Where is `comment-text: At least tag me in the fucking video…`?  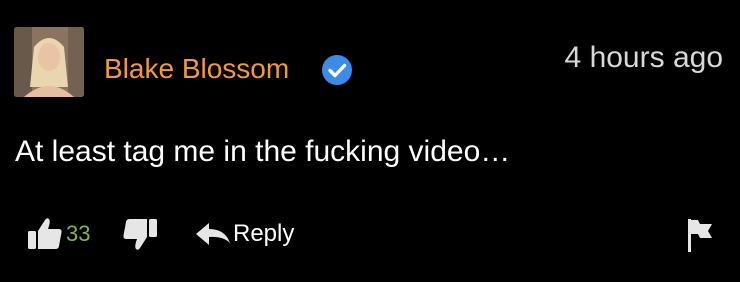 comment-text: At least tag me in the fucking video… is located at coordinates (263, 151).